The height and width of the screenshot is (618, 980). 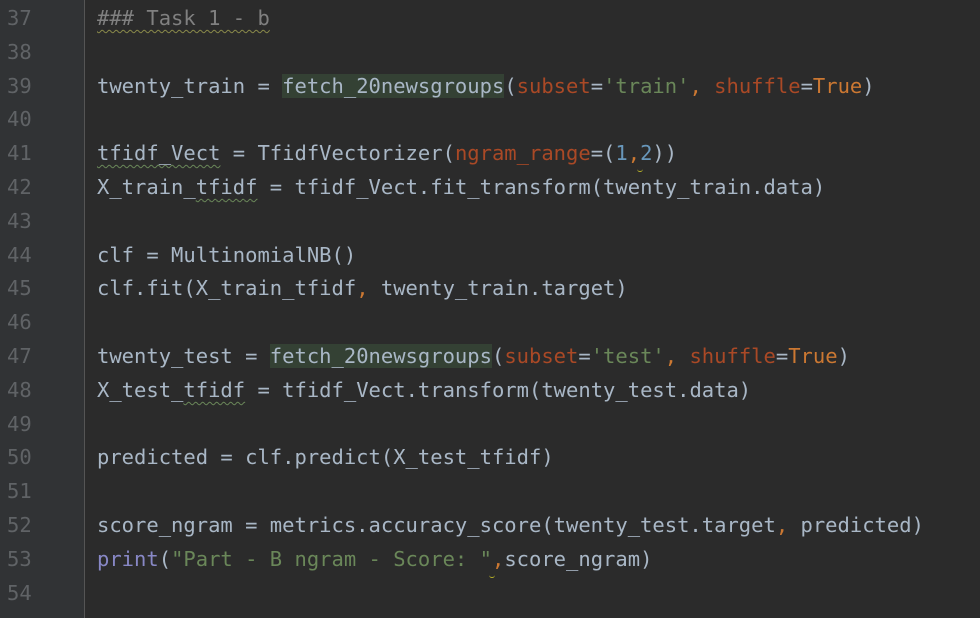 What do you see at coordinates (19, 355) in the screenshot?
I see `line-number: 47` at bounding box center [19, 355].